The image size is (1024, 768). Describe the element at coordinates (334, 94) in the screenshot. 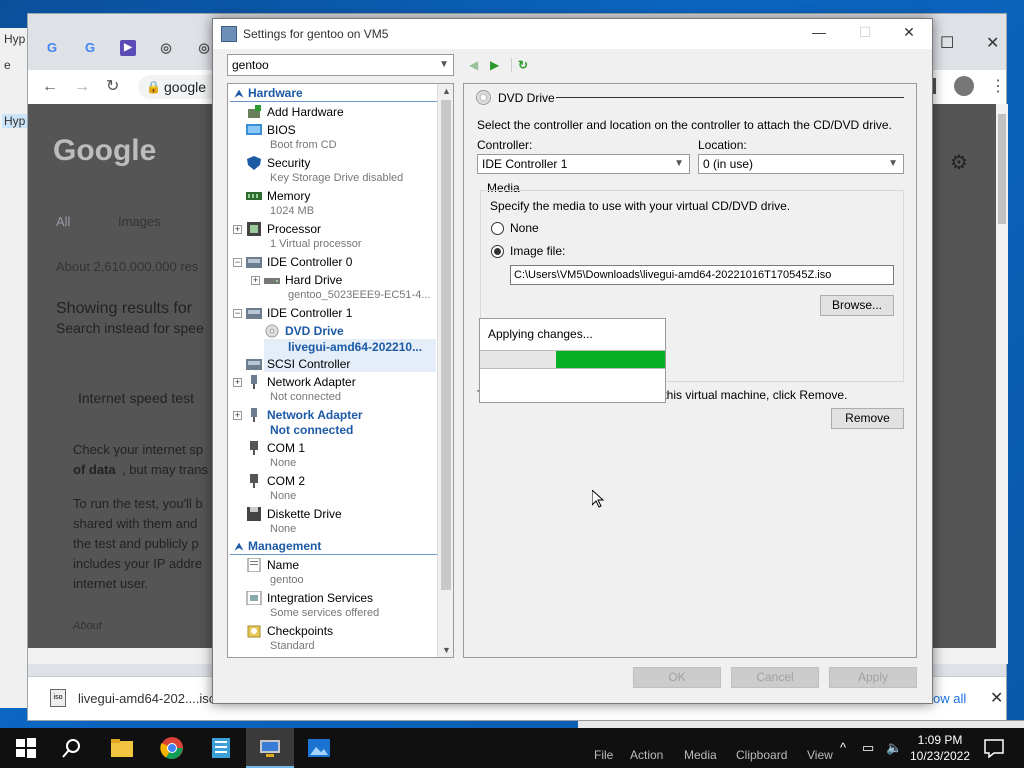

I see `section-hardware: ⮝ Hardware` at that location.